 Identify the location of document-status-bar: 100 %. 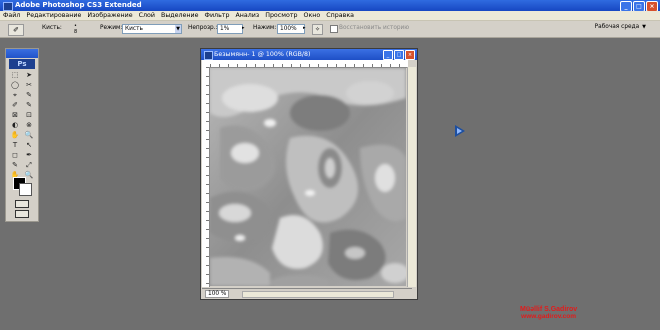
(307, 293).